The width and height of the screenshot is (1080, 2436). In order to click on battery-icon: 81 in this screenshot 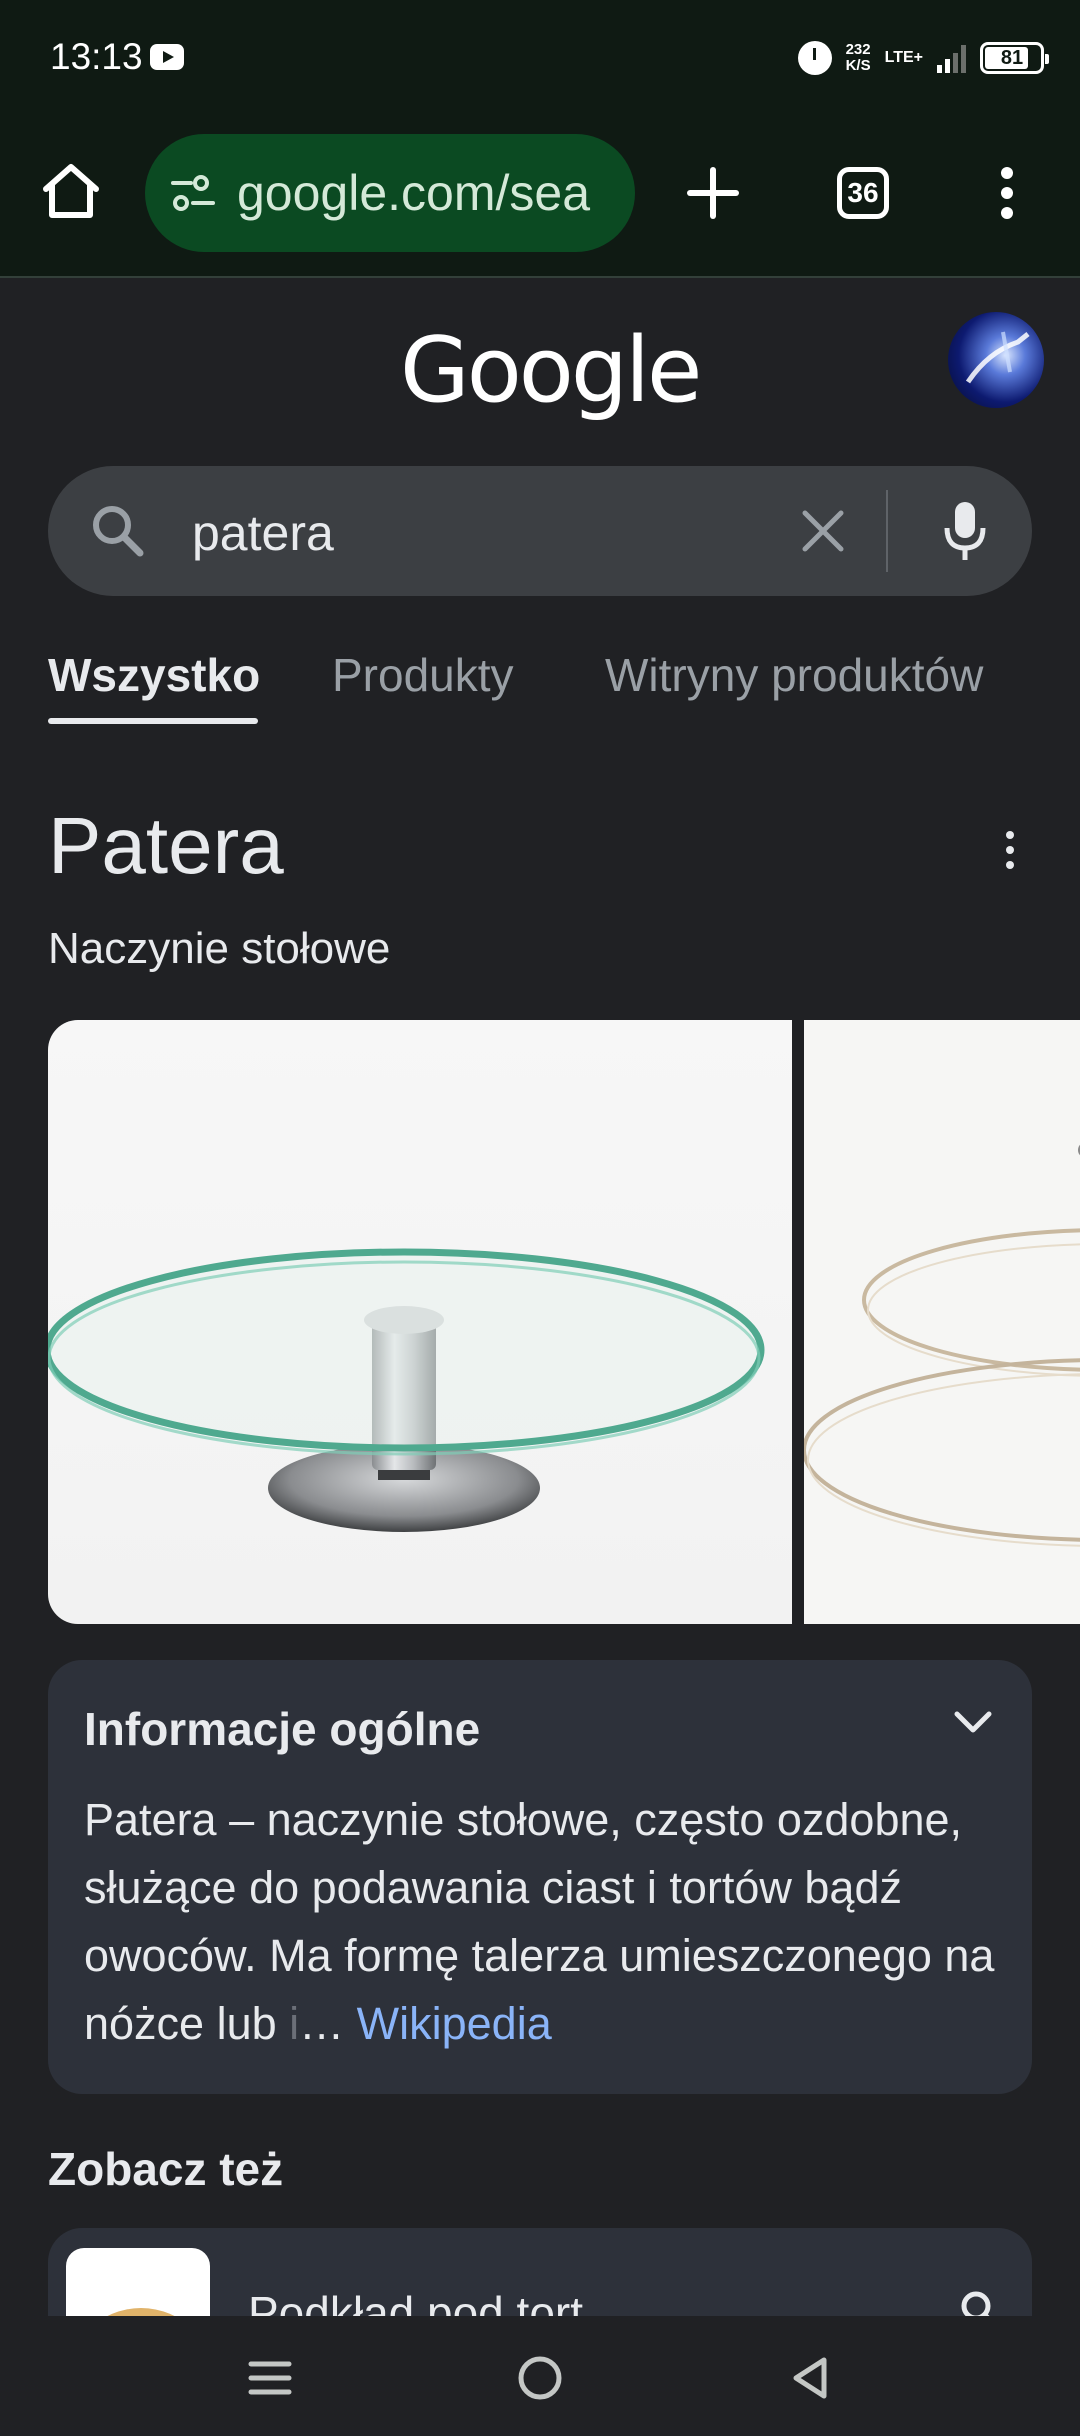, I will do `click(1014, 58)`.